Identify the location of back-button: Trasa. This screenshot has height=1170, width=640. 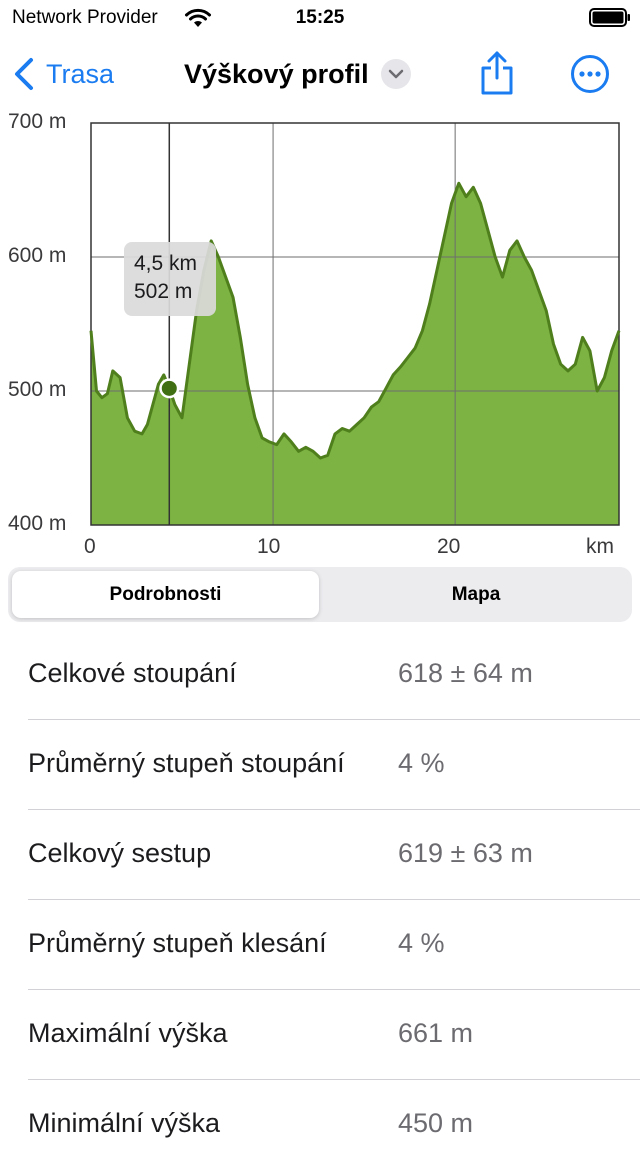
(63, 74).